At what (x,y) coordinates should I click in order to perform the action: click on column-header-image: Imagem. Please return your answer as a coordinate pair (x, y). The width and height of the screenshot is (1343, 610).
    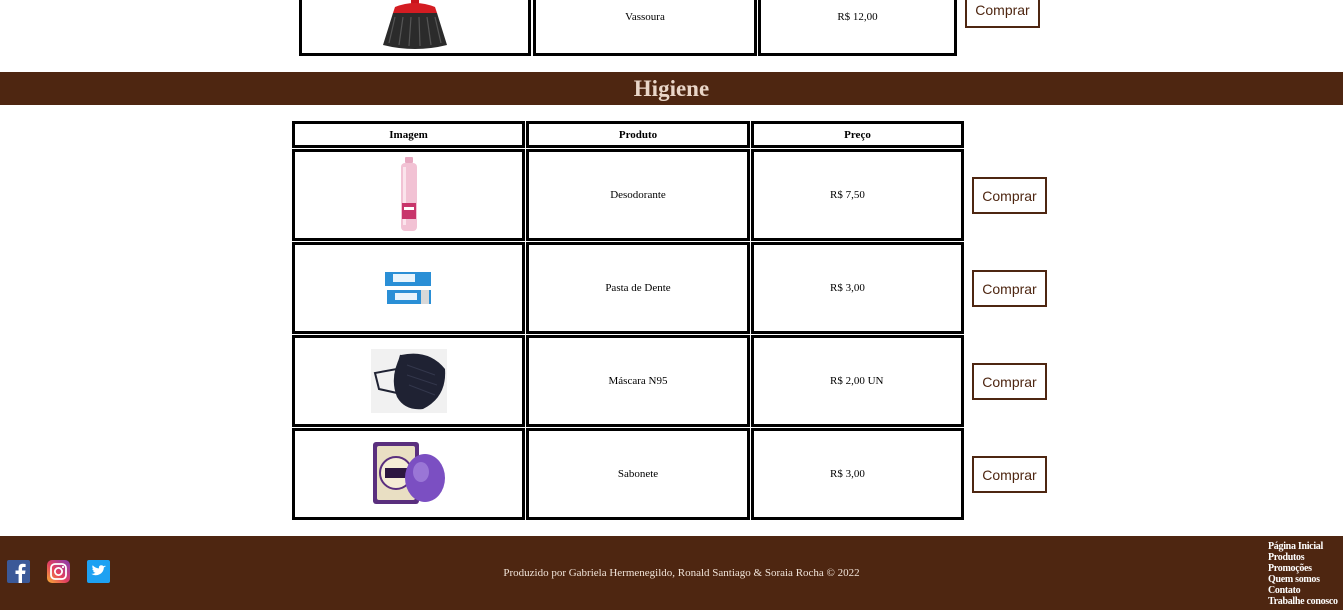
    Looking at the image, I should click on (408, 134).